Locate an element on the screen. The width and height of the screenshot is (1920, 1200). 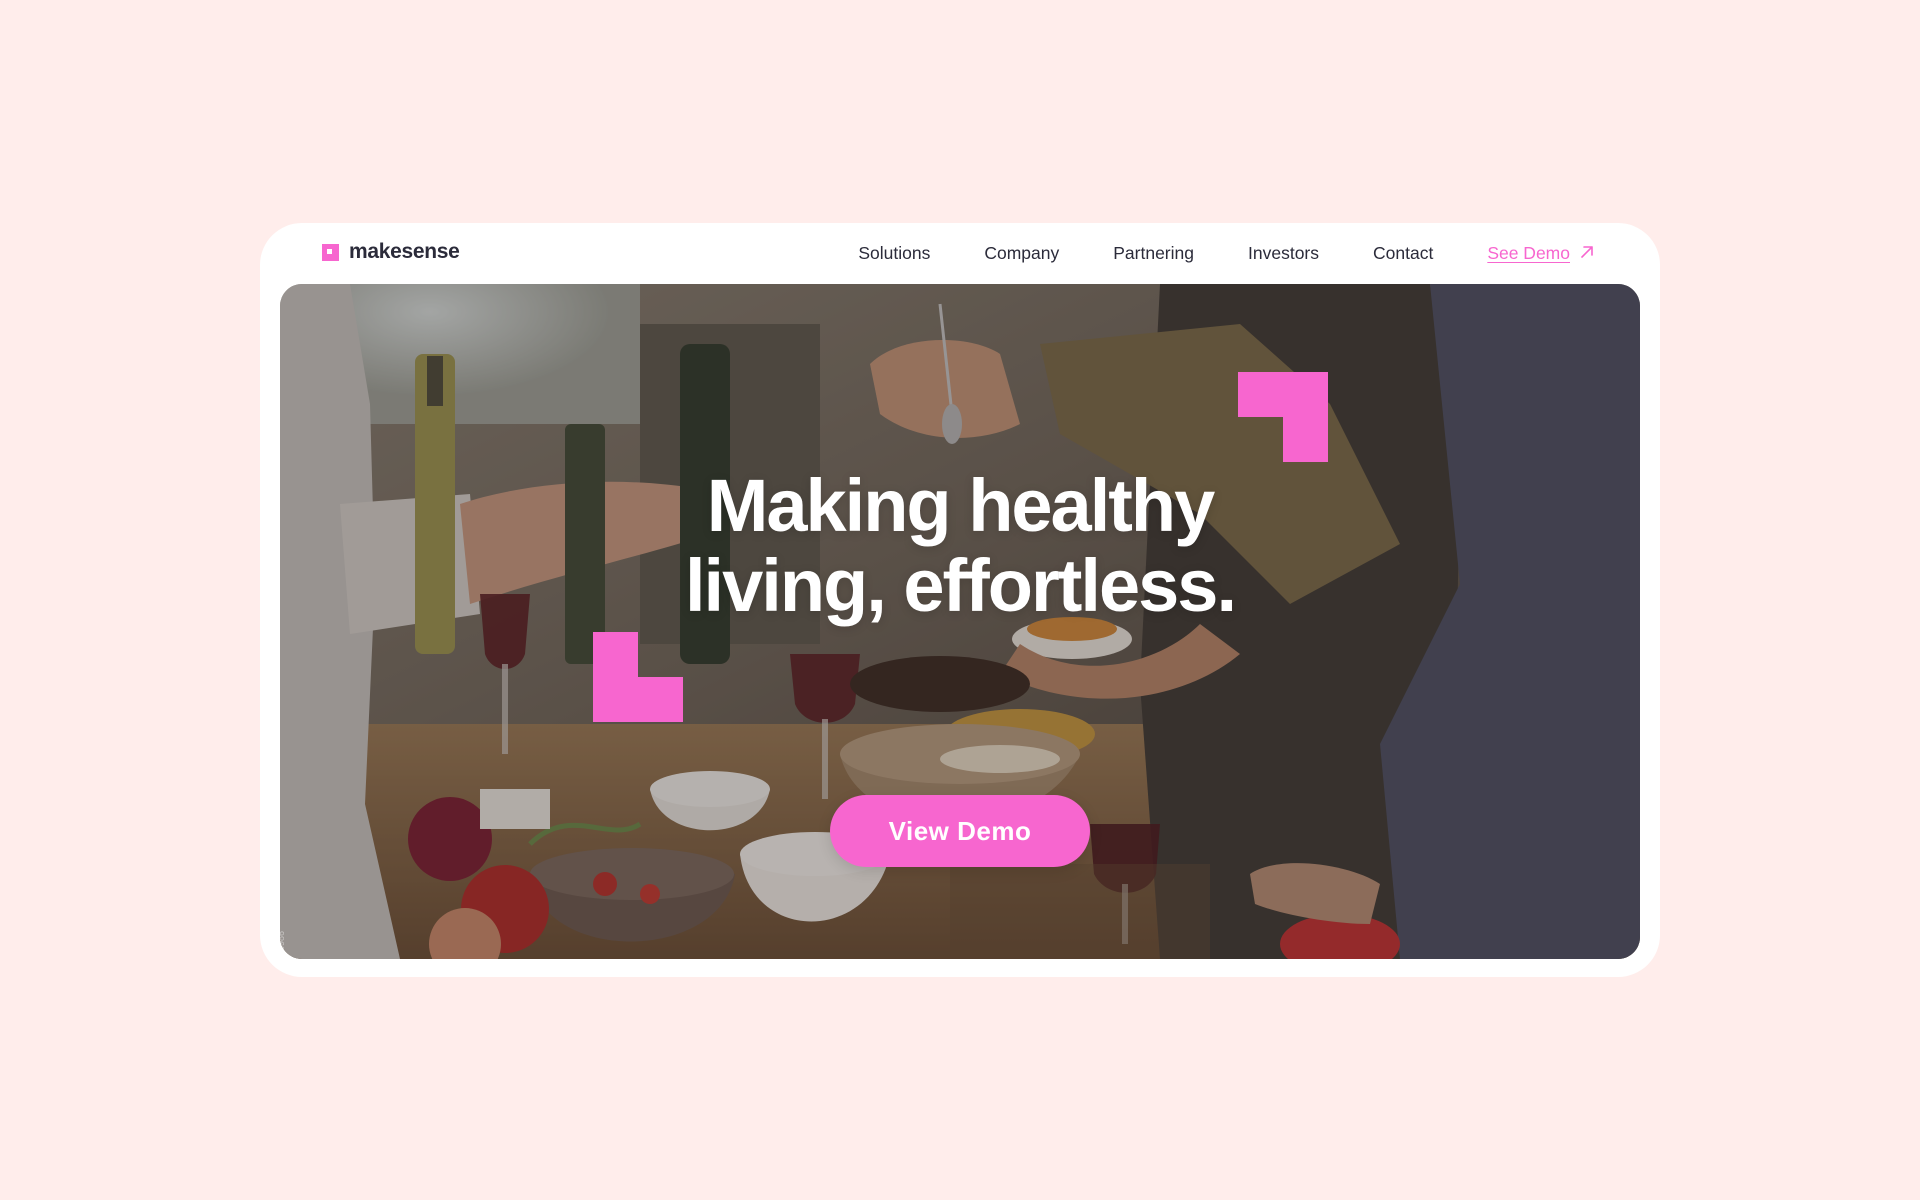
hero-headline-line-2: living, effortless. is located at coordinates (960, 585).